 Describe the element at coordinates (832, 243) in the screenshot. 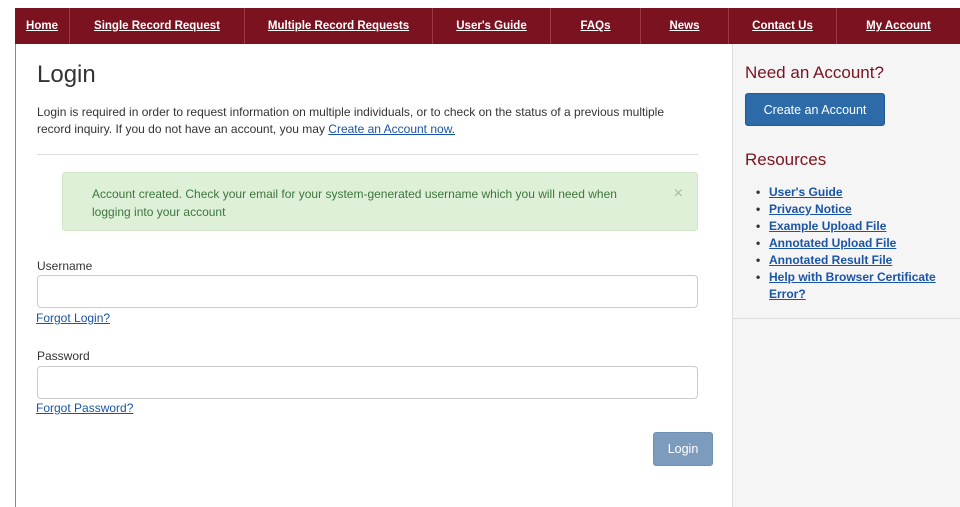

I see `resource-annotated-upload-file-link: Annotated Upload File` at that location.